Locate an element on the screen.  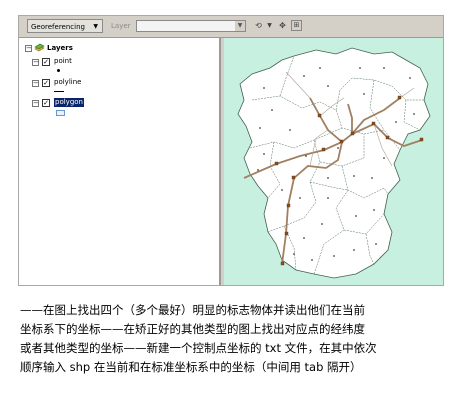
georeferencing-toolbar: Georeferencing ▼ Layer ▼ ⟲ ▼ ✥ ⊞ is located at coordinates (231, 27).